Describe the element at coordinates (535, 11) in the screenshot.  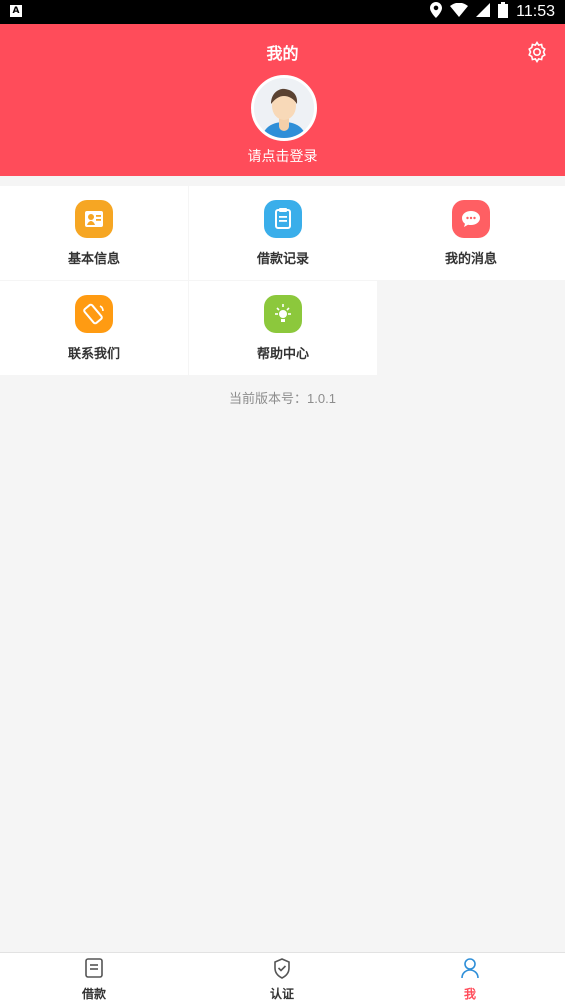
I see `status-time: 11:53` at that location.